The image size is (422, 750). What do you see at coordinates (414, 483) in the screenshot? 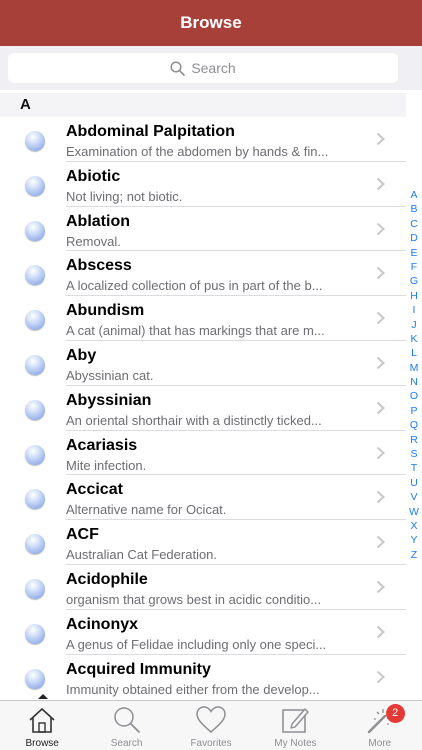
I see `index-letter-u: U` at bounding box center [414, 483].